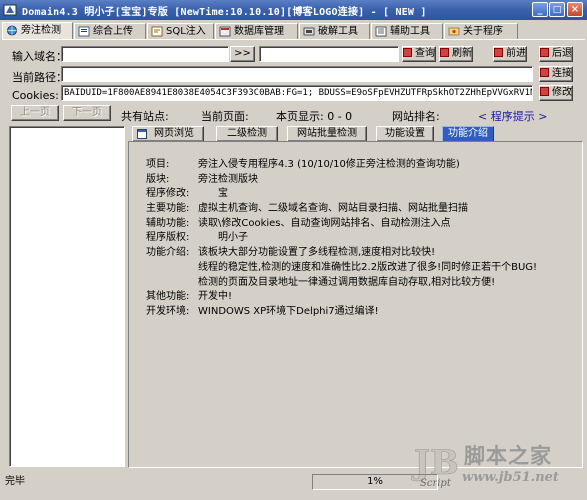 This screenshot has width=587, height=500. I want to click on minimize-button: _, so click(540, 9).